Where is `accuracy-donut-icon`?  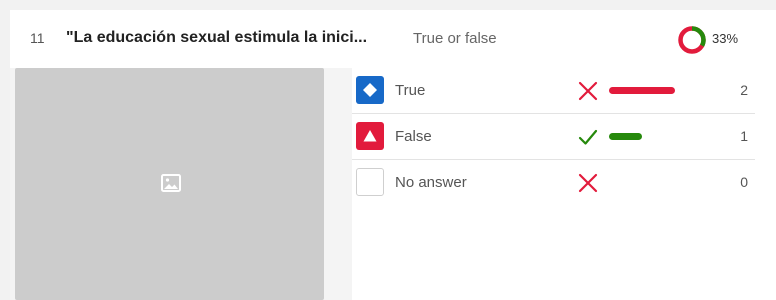 accuracy-donut-icon is located at coordinates (692, 40).